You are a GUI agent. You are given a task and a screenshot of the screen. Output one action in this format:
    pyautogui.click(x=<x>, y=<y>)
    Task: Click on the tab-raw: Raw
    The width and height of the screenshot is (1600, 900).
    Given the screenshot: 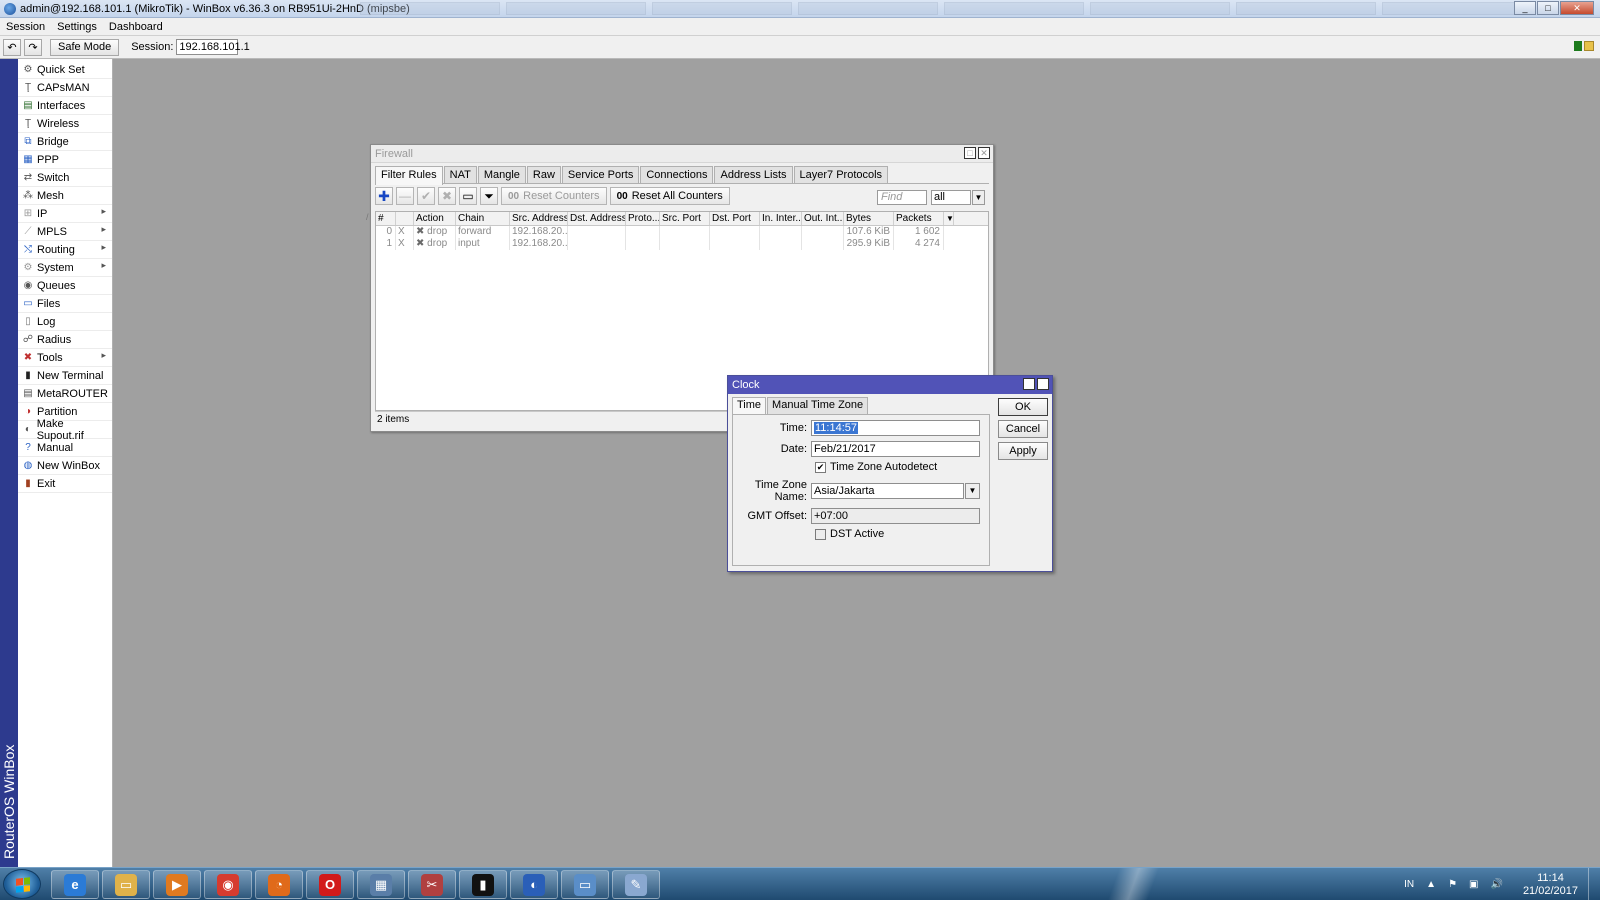 What is the action you would take?
    pyautogui.click(x=543, y=174)
    